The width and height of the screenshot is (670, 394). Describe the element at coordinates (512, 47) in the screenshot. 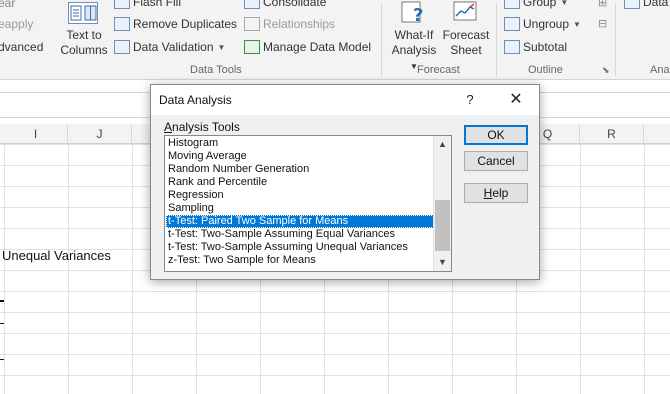

I see `subtotal-icon` at that location.